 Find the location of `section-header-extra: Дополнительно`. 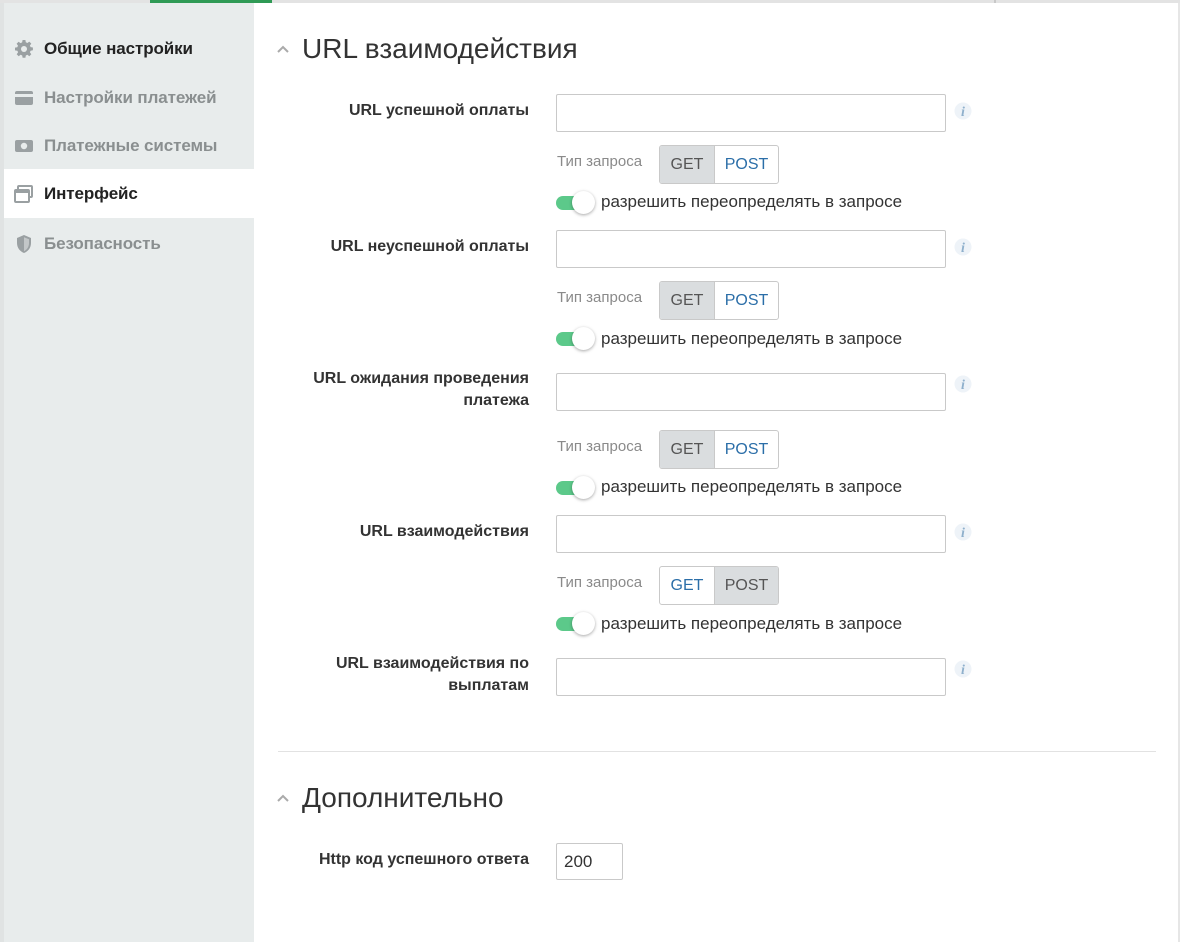

section-header-extra: Дополнительно is located at coordinates (390, 798).